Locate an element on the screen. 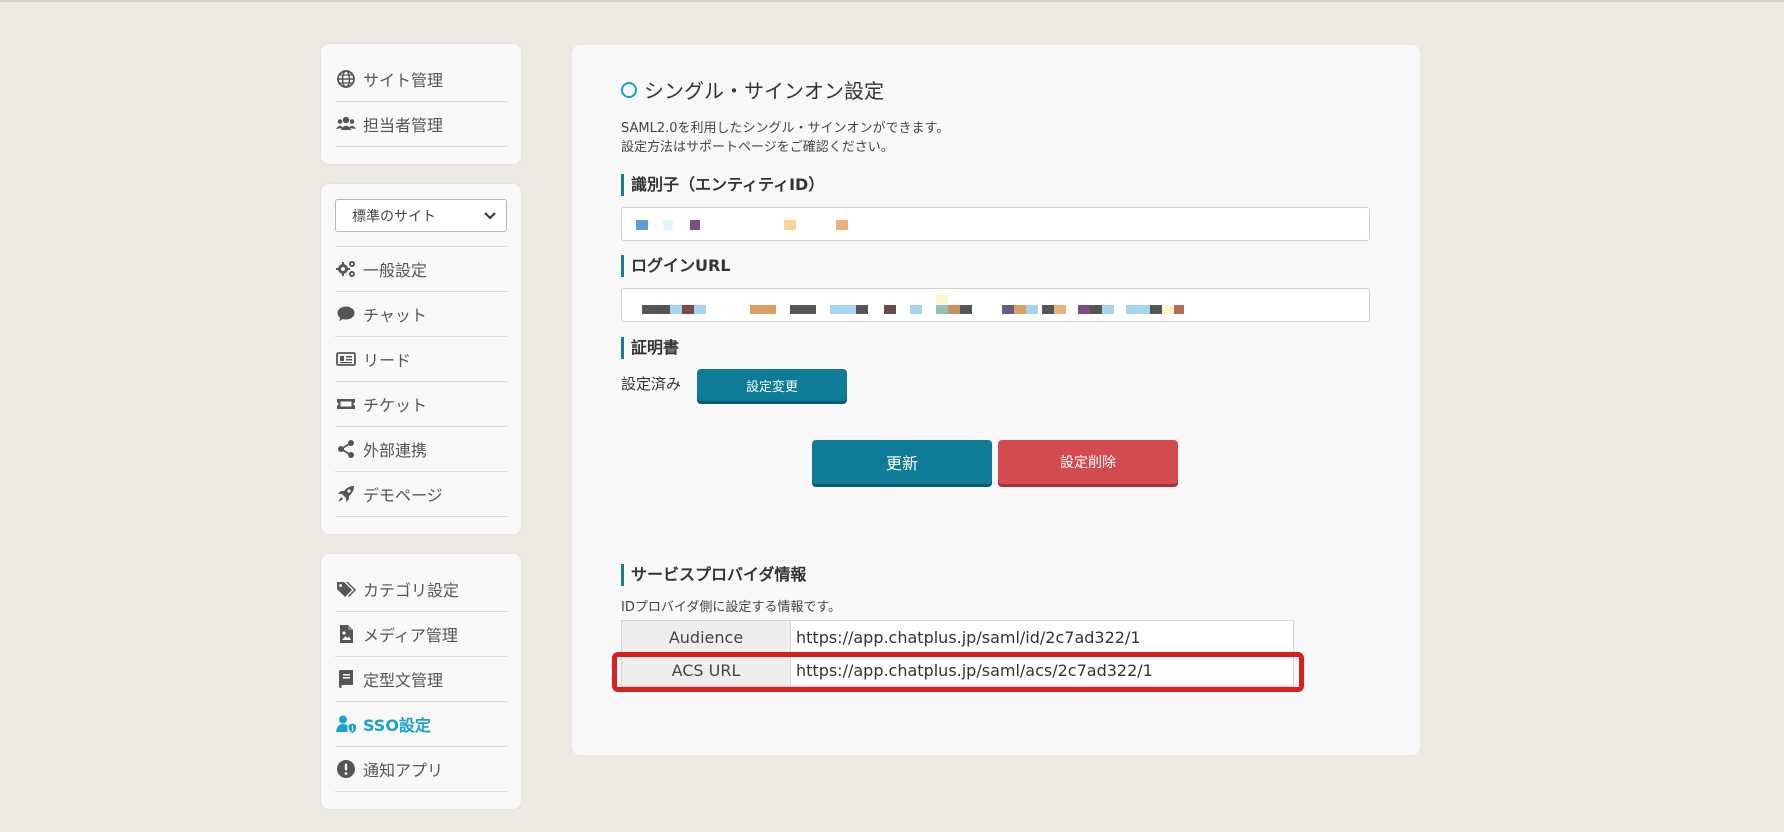 The height and width of the screenshot is (832, 1784). sidebar-item-category-settings: カテゴリ設定 is located at coordinates (421, 589).